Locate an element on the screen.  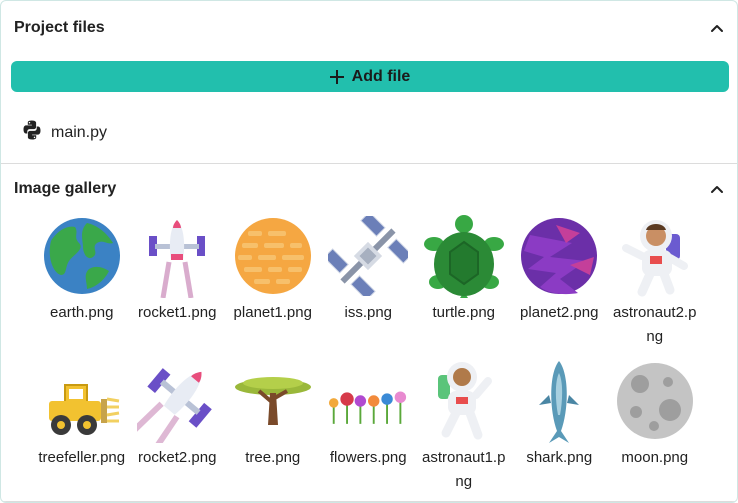
add-file-button: Add file is located at coordinates (370, 76).